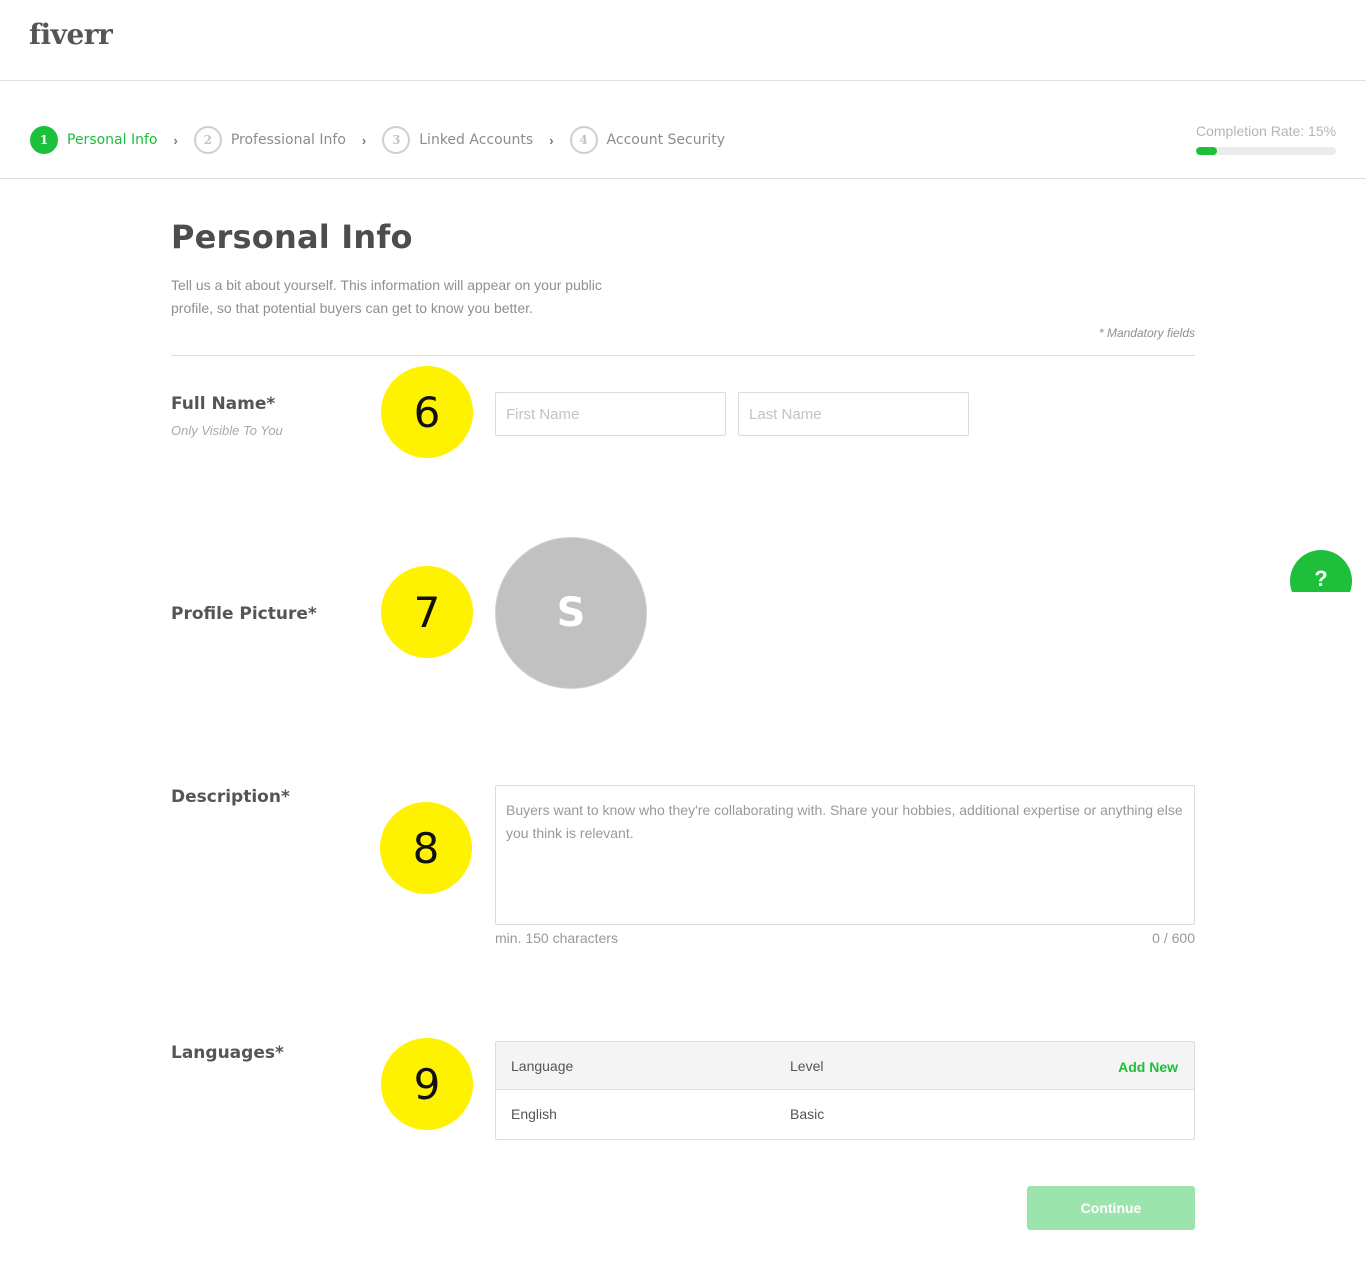 Image resolution: width=1366 pixels, height=1286 pixels. I want to click on description-min-characters-note: min. 150 characters, so click(556, 938).